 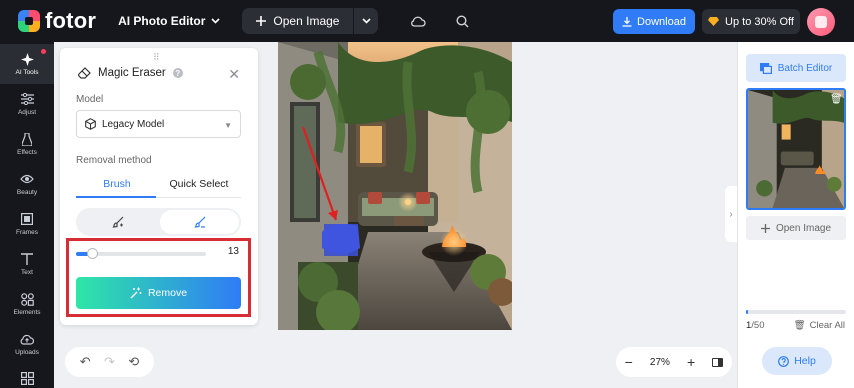 I want to click on redo-icon: ↷, so click(x=109, y=362).